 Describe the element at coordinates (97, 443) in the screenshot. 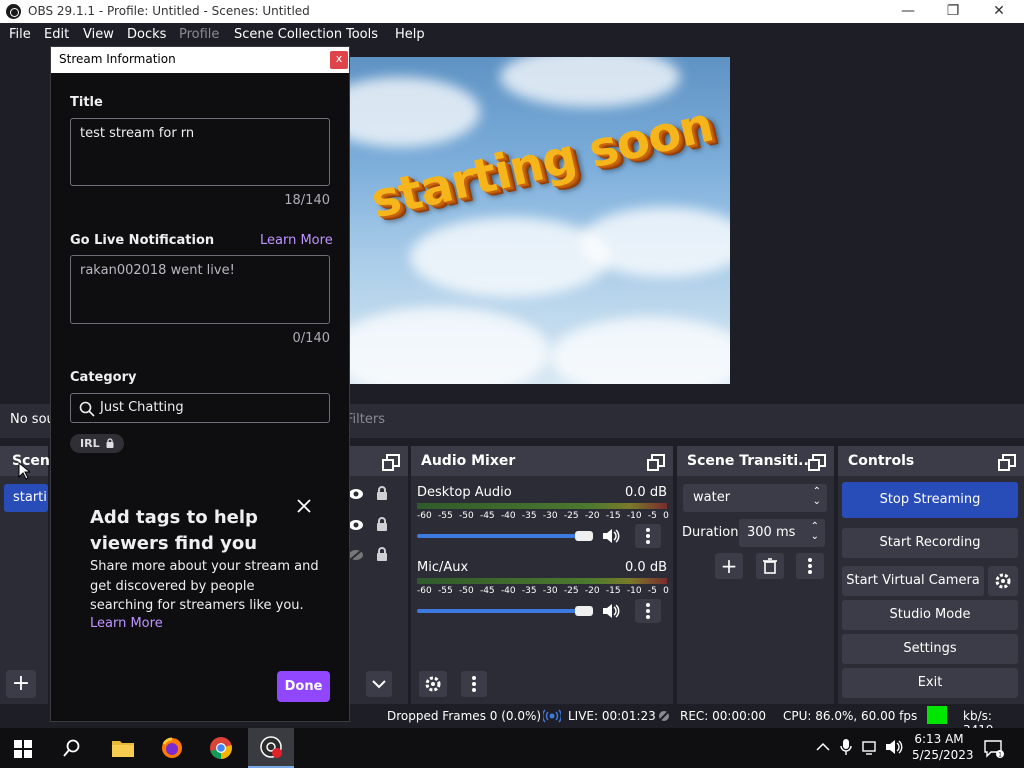

I see `tag-chip: IRL` at that location.